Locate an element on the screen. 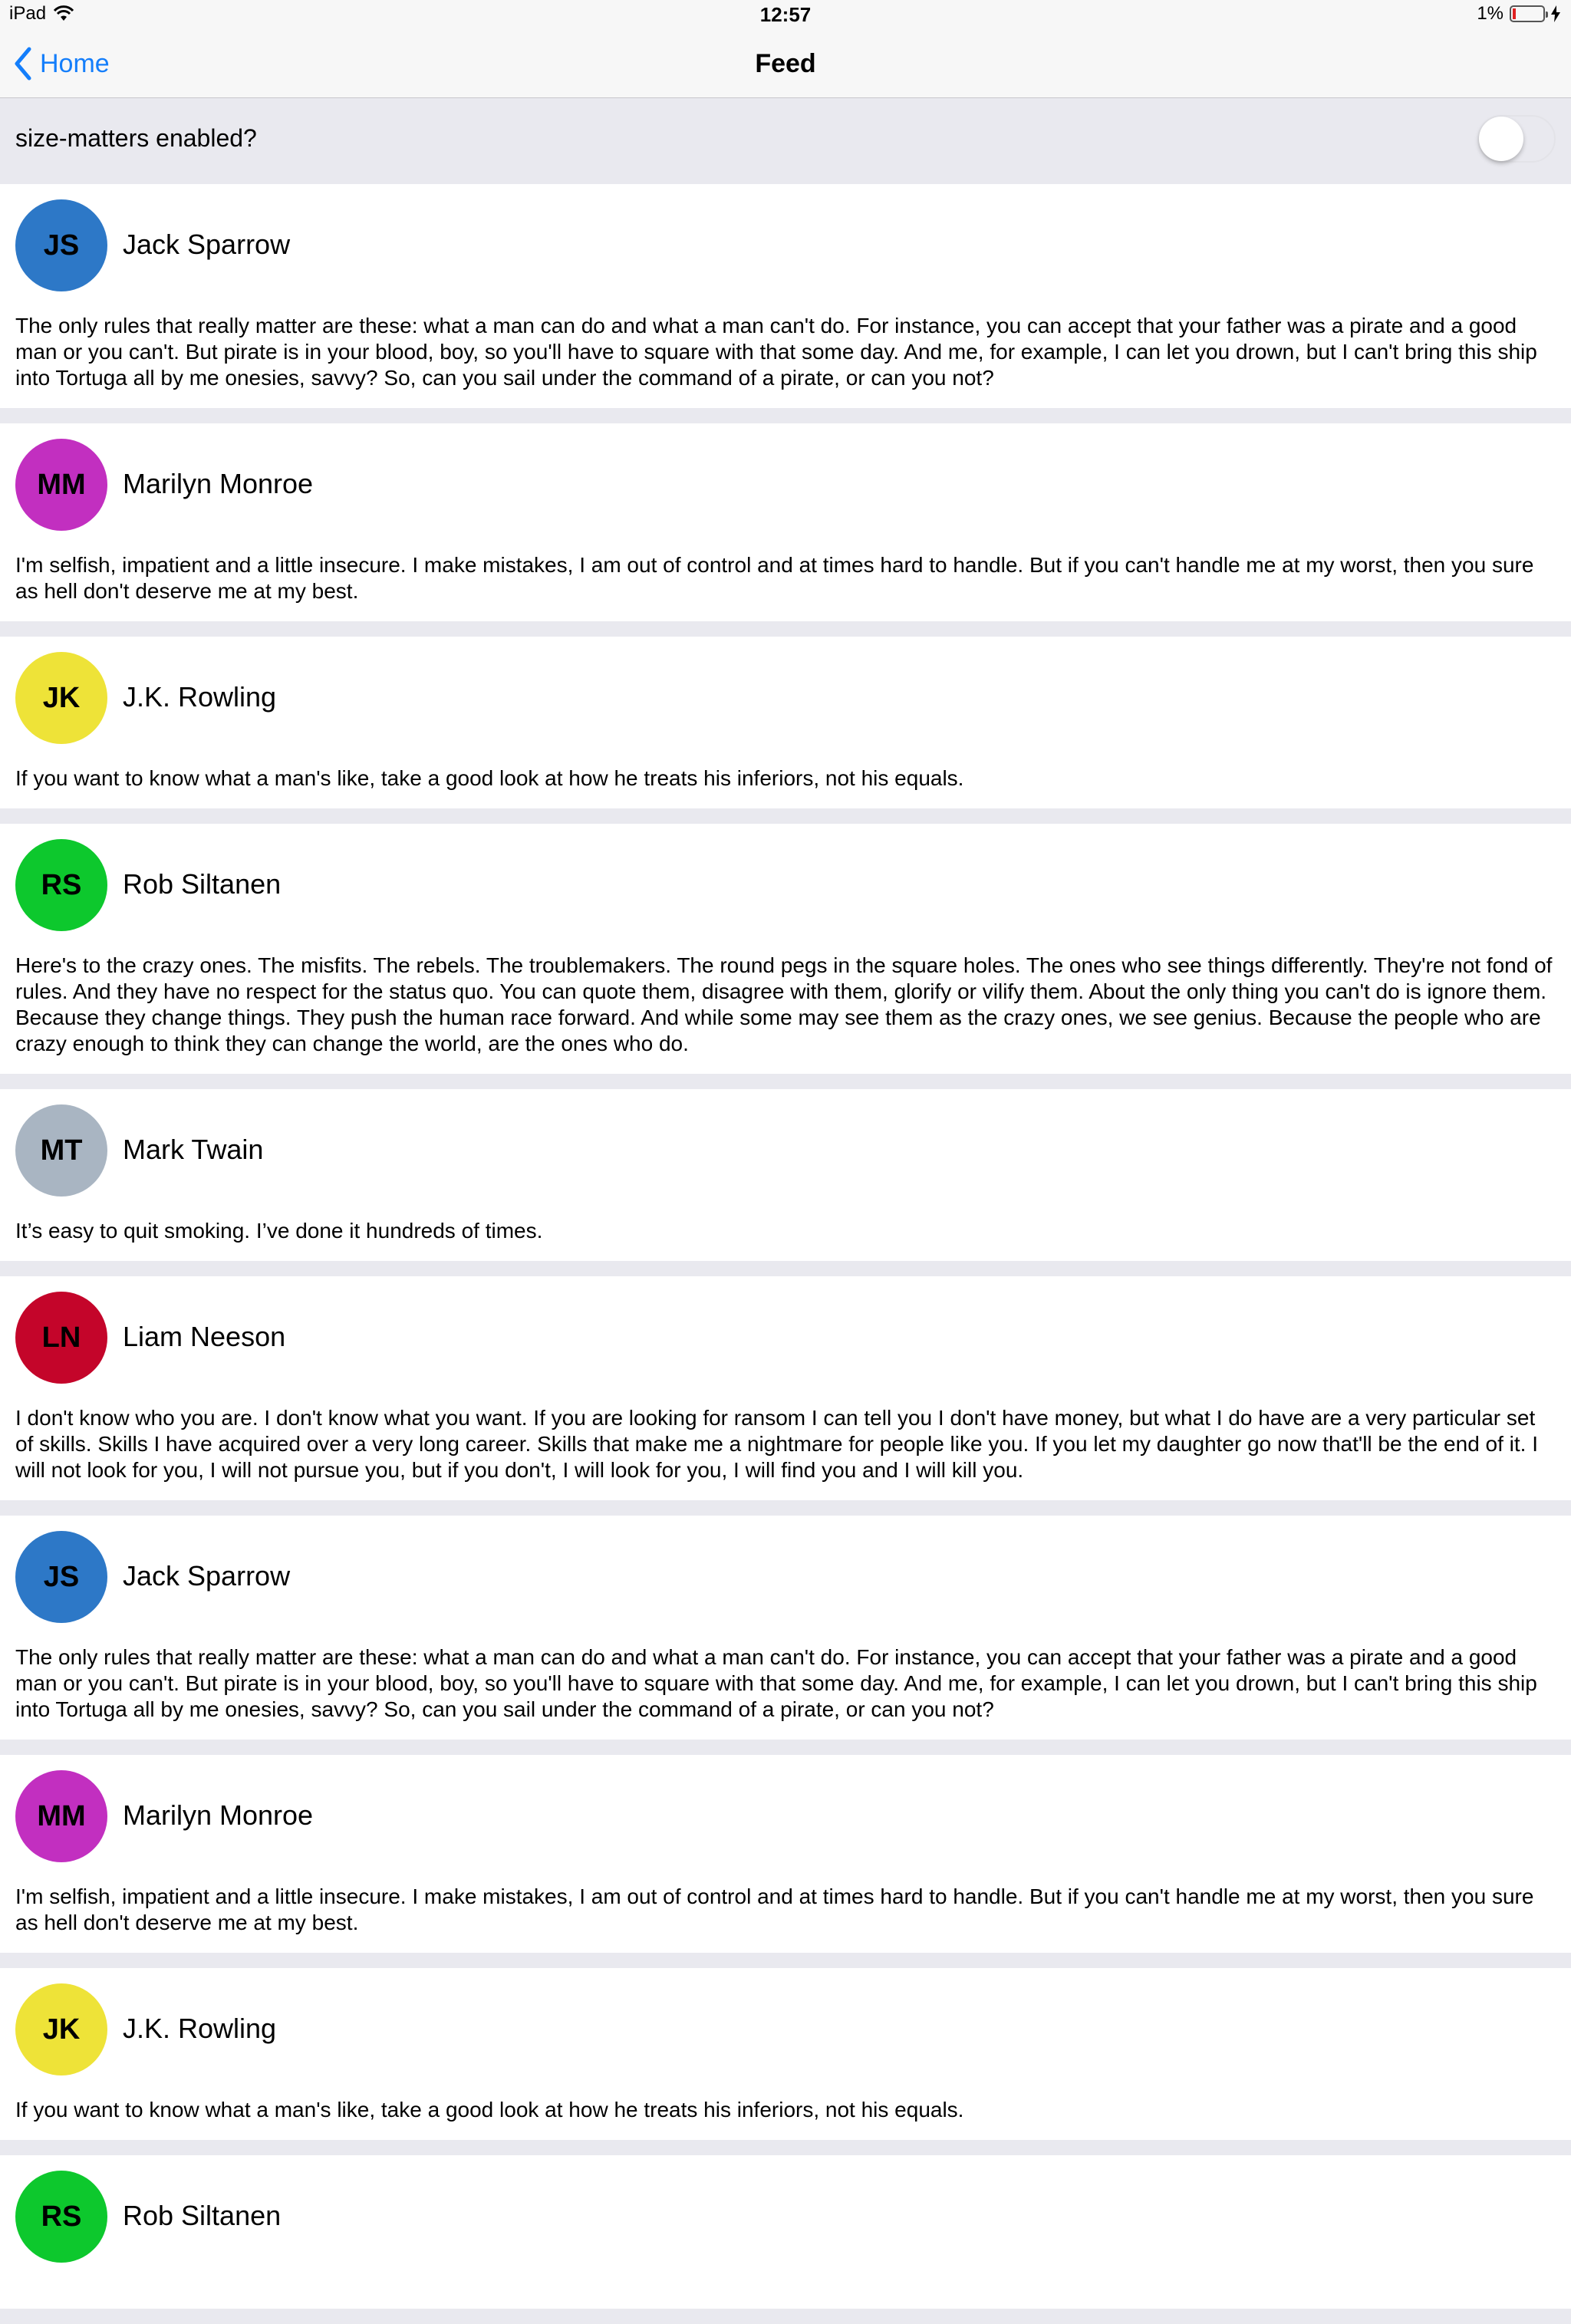 This screenshot has width=1571, height=2324. author-name: Mark Twain is located at coordinates (193, 1149).